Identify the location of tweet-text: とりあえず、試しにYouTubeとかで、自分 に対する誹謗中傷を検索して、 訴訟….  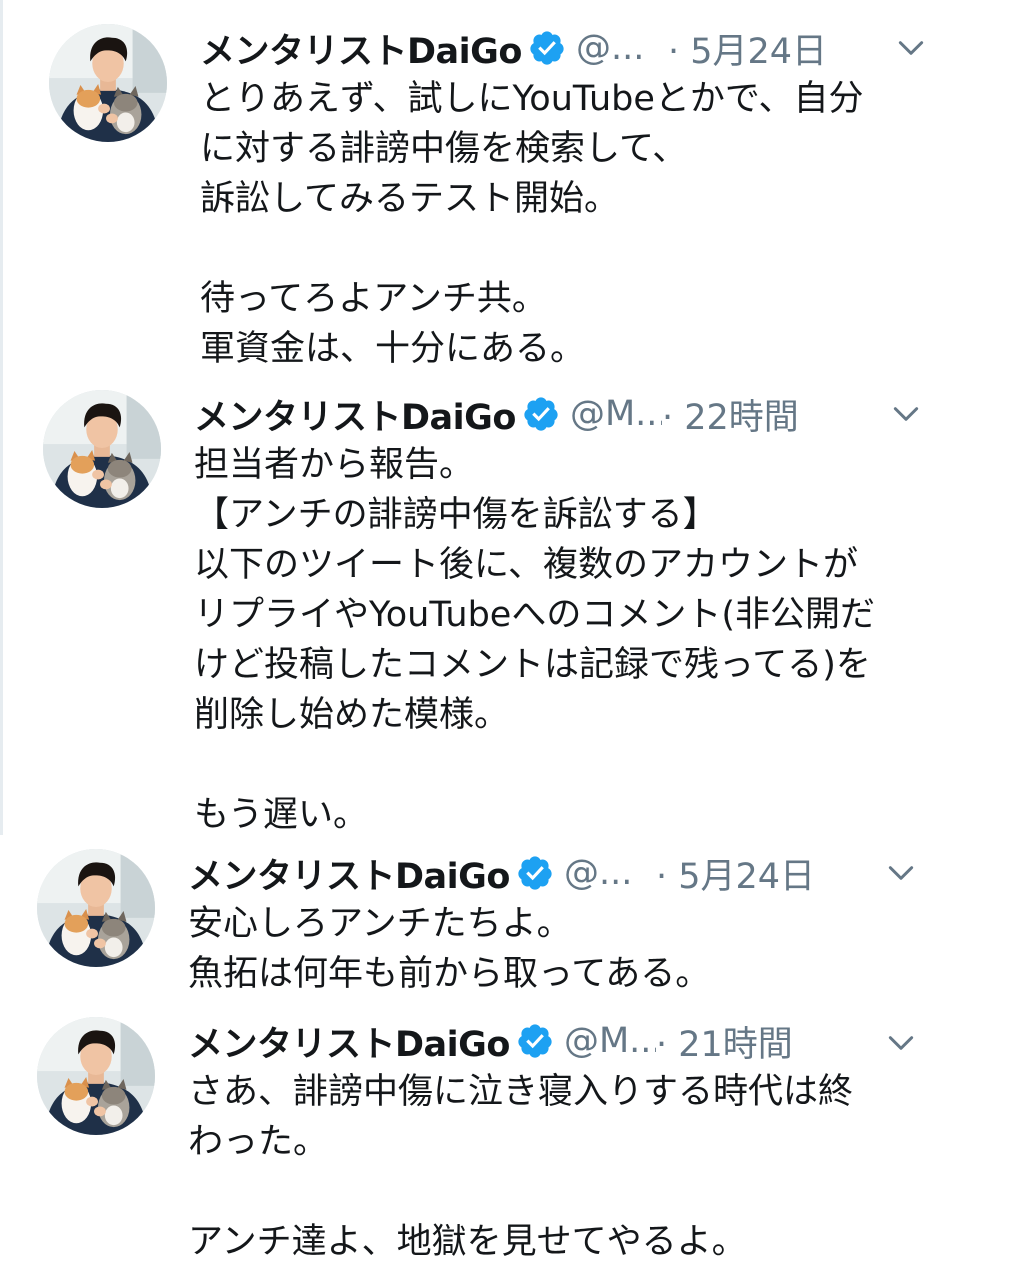
(532, 224).